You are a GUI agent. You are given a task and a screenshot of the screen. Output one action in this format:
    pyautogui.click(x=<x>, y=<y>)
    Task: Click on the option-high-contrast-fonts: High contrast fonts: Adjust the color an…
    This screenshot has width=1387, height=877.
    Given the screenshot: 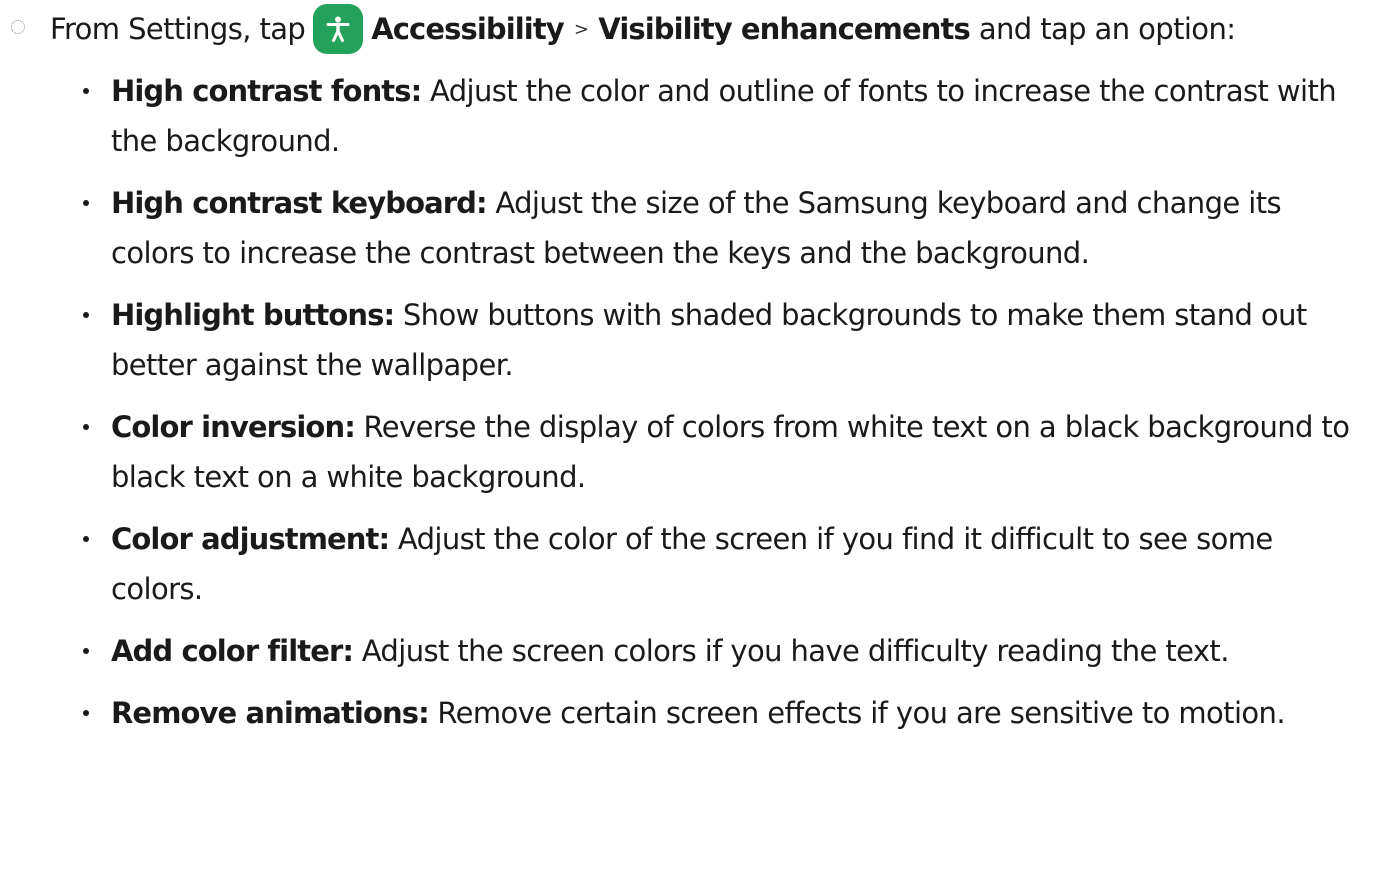 What is the action you would take?
    pyautogui.click(x=693, y=116)
    